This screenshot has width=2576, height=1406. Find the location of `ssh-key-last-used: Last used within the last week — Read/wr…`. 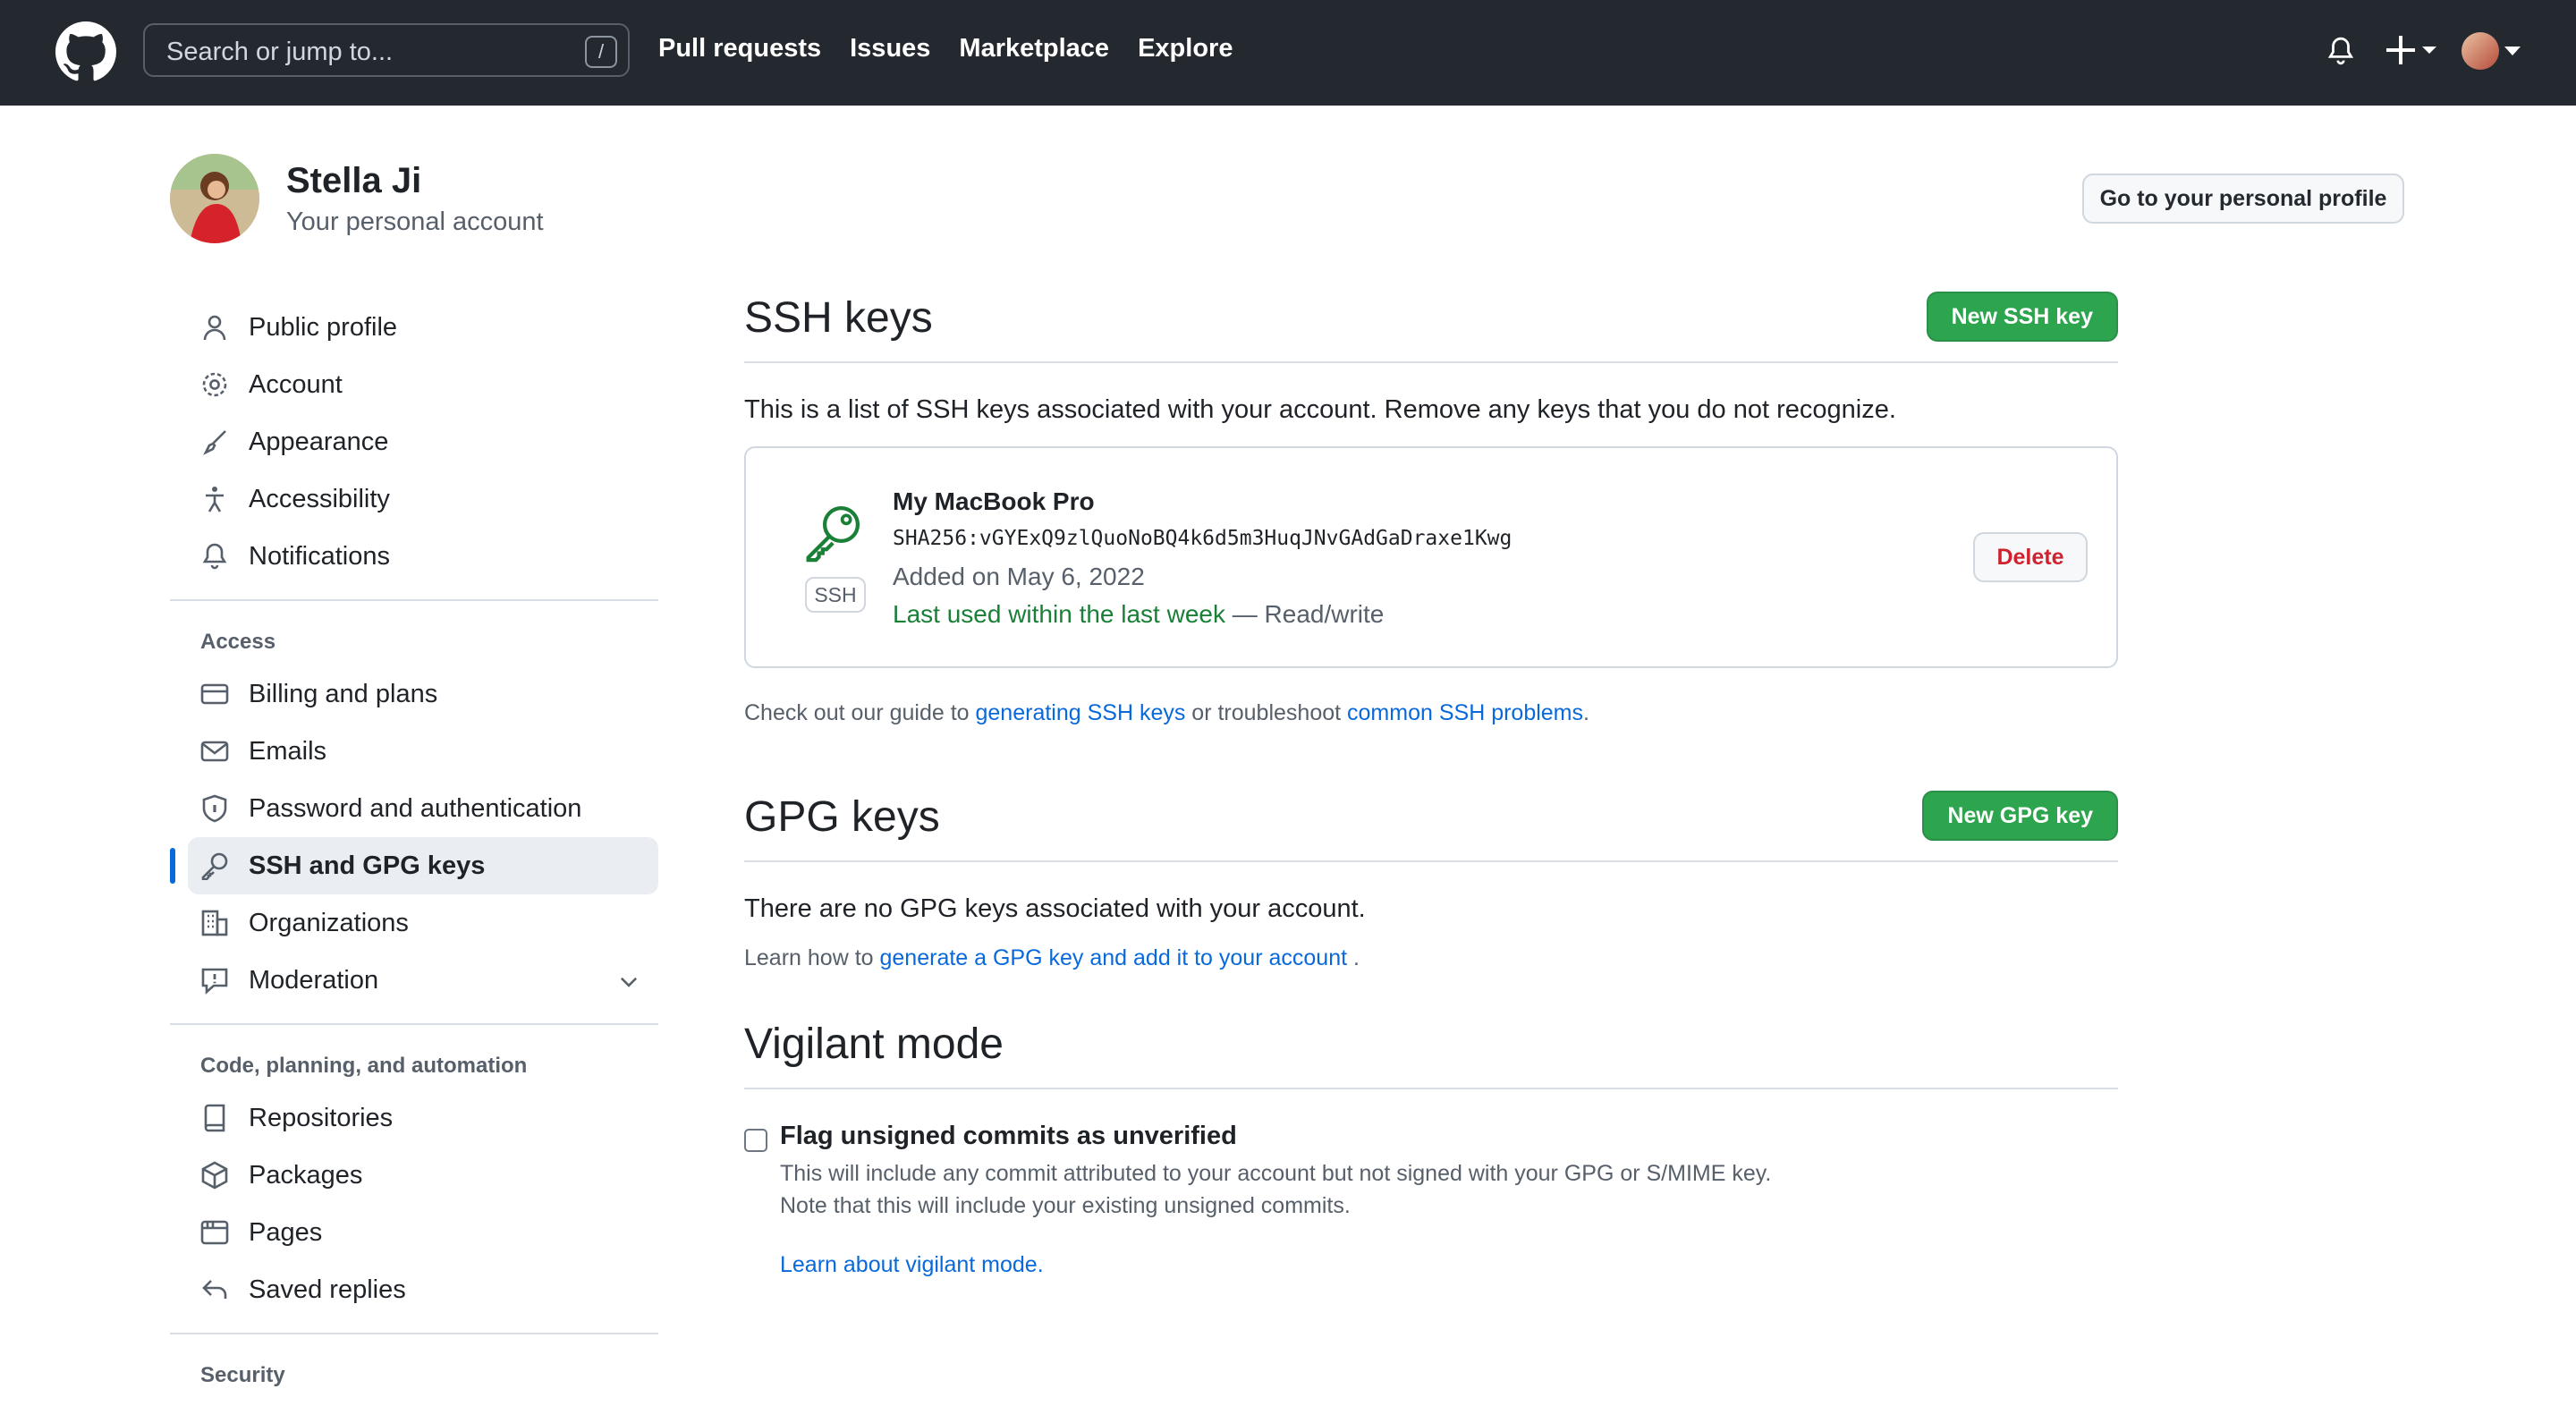

ssh-key-last-used: Last used within the last week — Read/wr… is located at coordinates (1138, 615).